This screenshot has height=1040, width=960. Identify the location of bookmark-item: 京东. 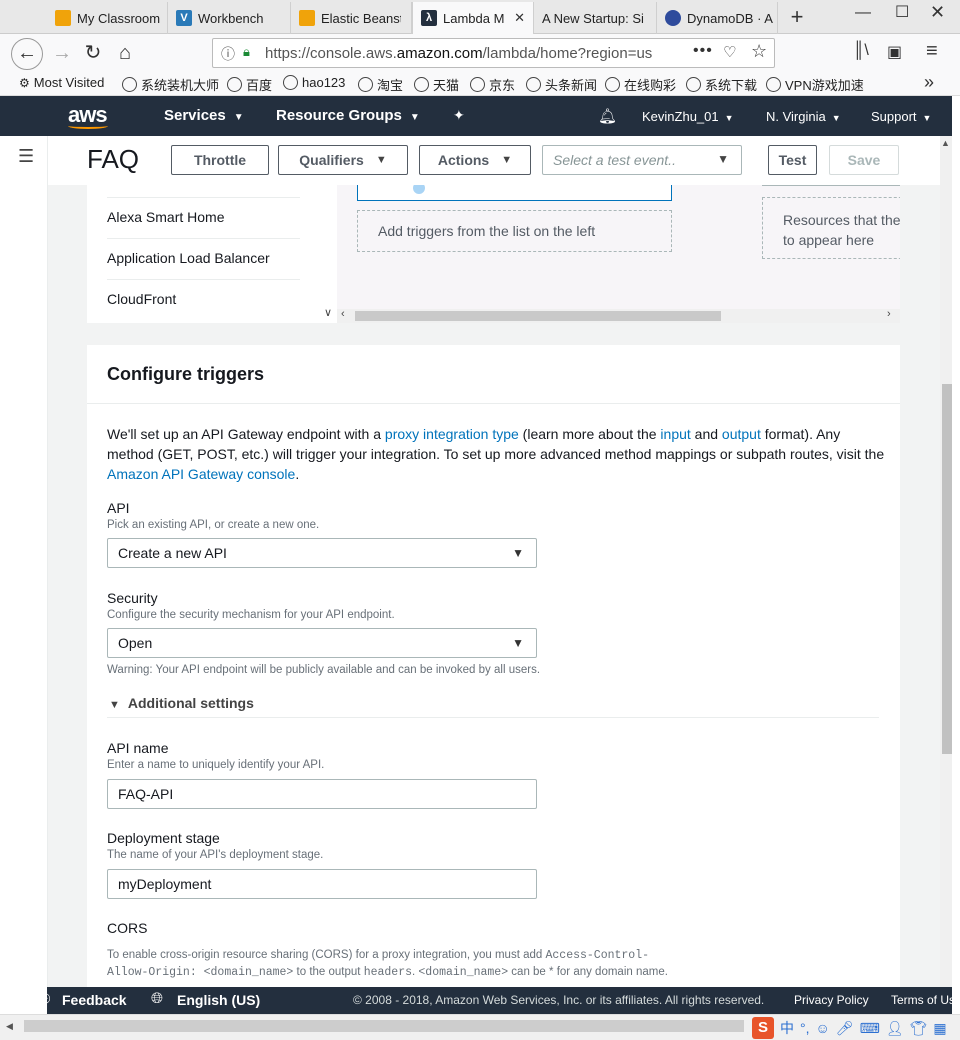
(492, 84).